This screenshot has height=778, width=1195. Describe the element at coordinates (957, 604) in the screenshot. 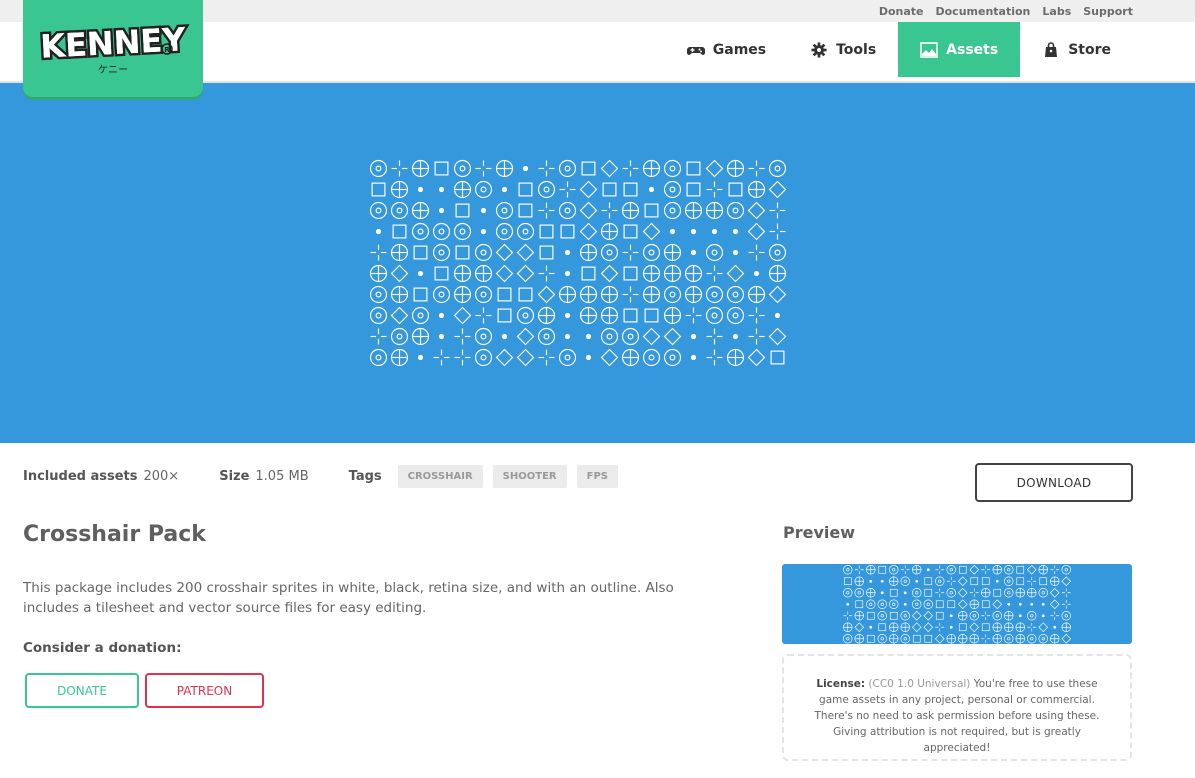

I see `preview-image` at that location.